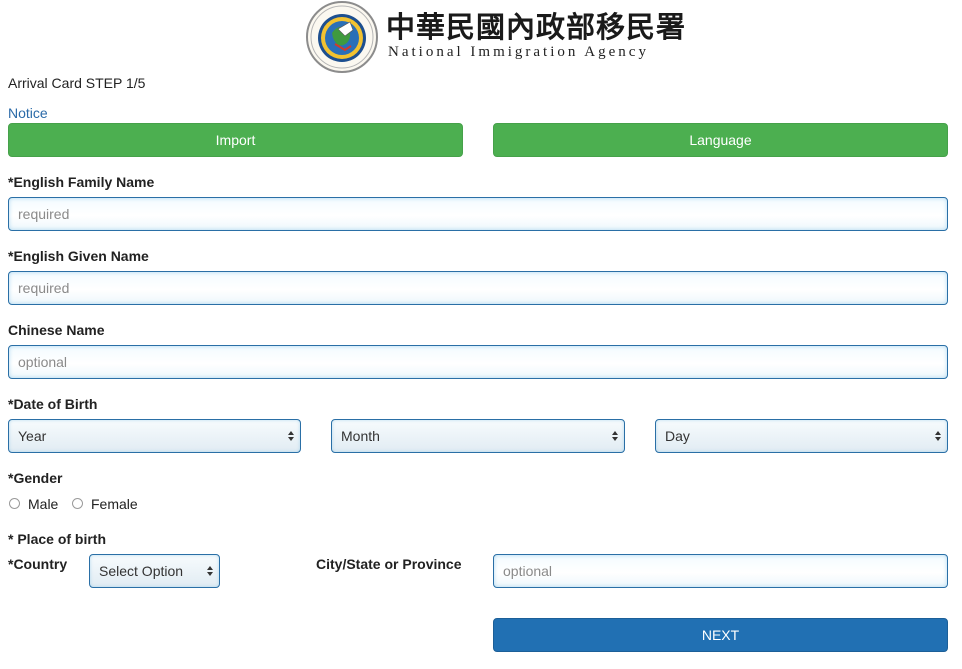  I want to click on agency-seal-logo, so click(342, 37).